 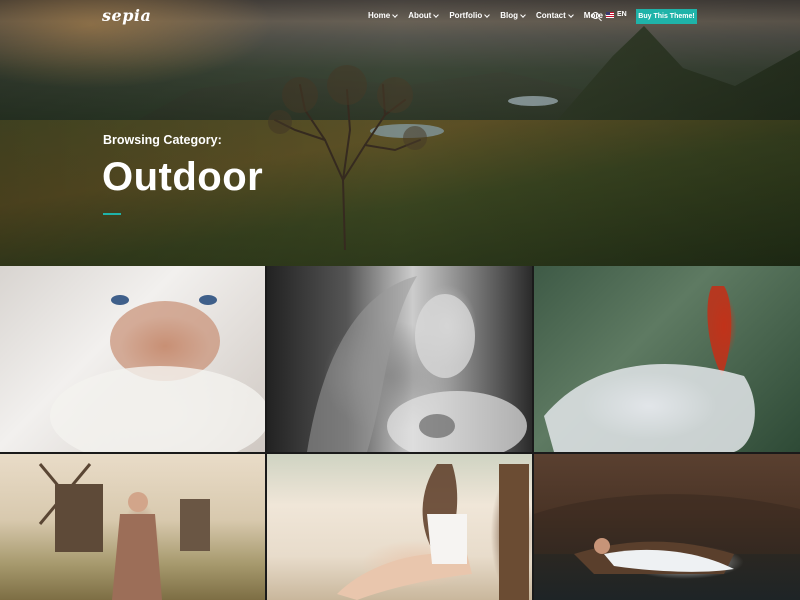 What do you see at coordinates (610, 14) in the screenshot?
I see `flag-us-icon` at bounding box center [610, 14].